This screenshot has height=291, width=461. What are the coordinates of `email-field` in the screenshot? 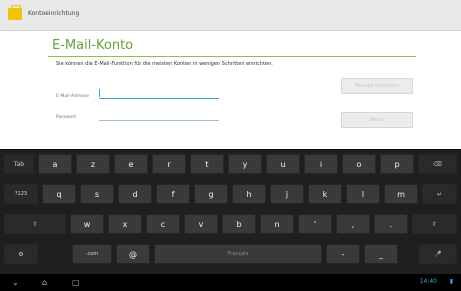 It's located at (159, 94).